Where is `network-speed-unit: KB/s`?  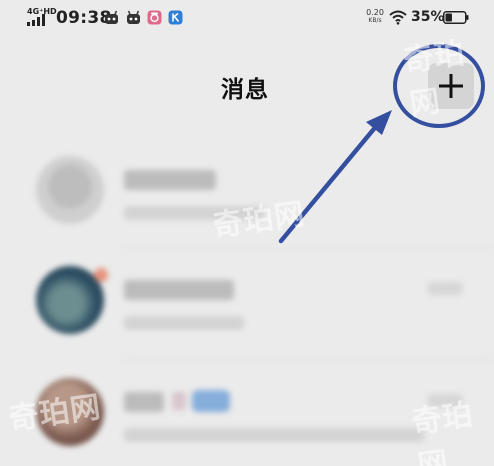
network-speed-unit: KB/s is located at coordinates (375, 20).